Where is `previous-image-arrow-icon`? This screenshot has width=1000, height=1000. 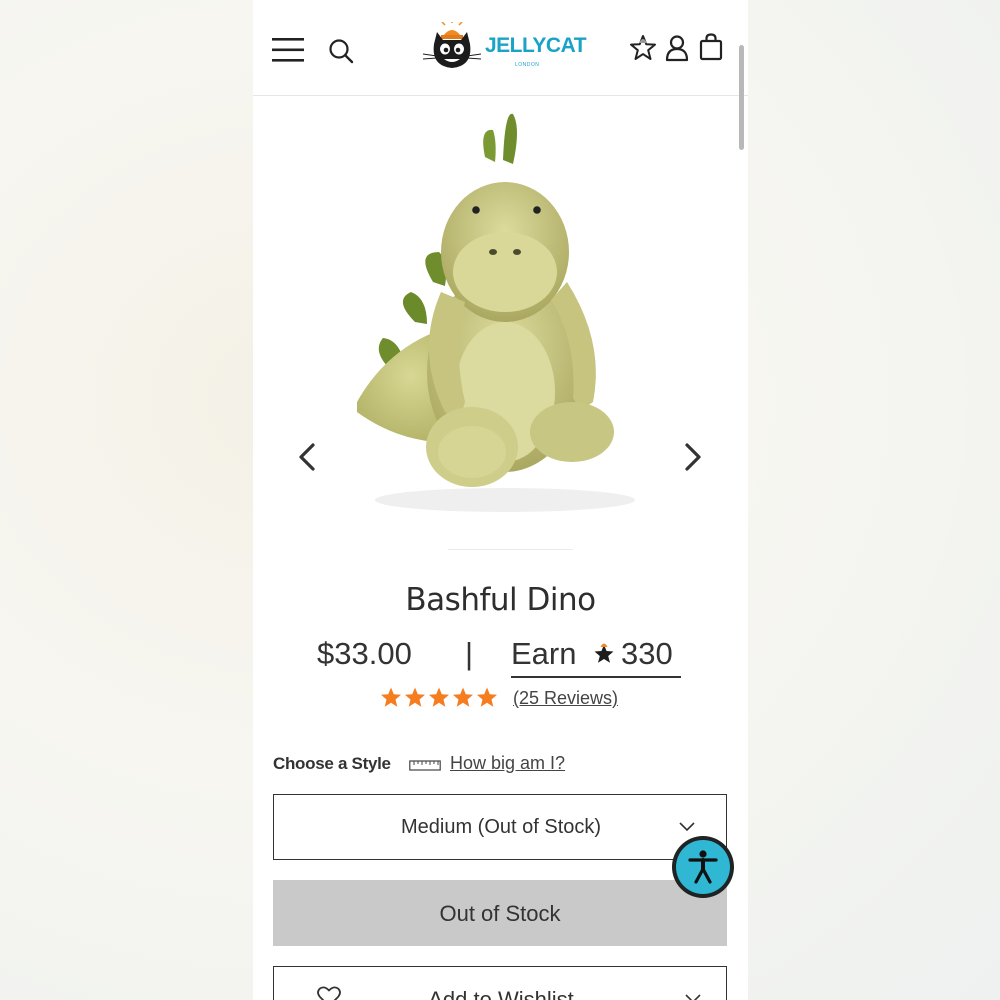 previous-image-arrow-icon is located at coordinates (307, 457).